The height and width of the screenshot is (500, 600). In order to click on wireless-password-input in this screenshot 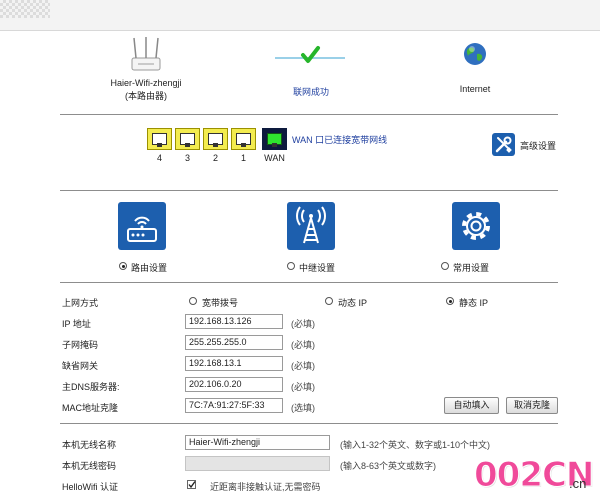, I will do `click(257, 463)`.